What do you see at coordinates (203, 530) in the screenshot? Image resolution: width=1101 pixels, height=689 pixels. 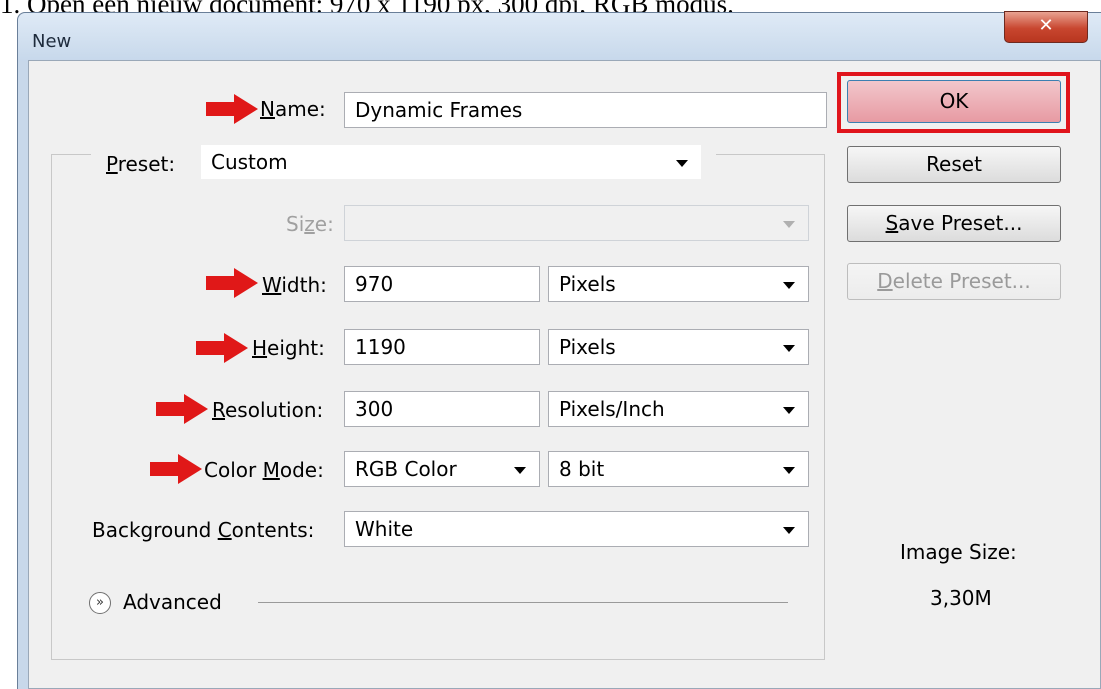 I see `background-contents-label: Background Contents:` at bounding box center [203, 530].